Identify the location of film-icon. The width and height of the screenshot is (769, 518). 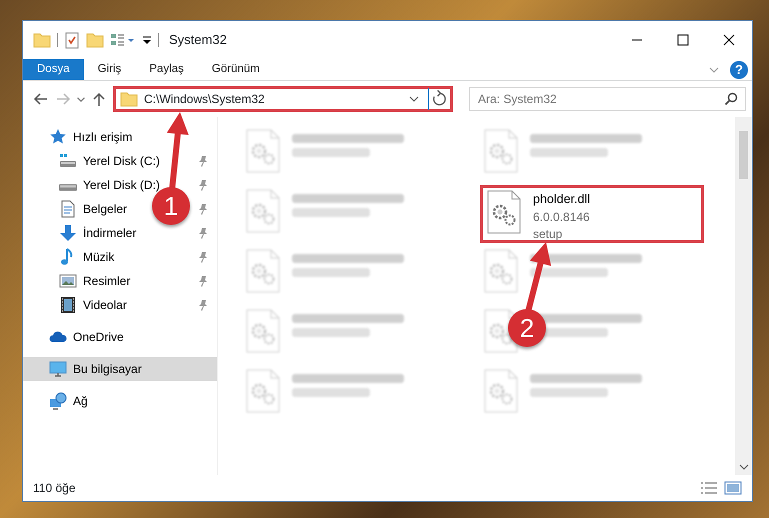
(68, 305).